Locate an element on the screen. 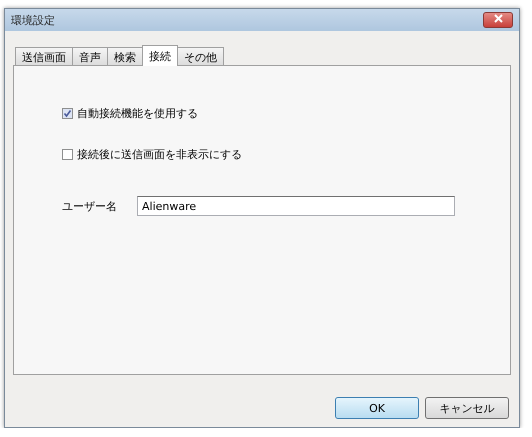  window-title: 環境設定 is located at coordinates (33, 20).